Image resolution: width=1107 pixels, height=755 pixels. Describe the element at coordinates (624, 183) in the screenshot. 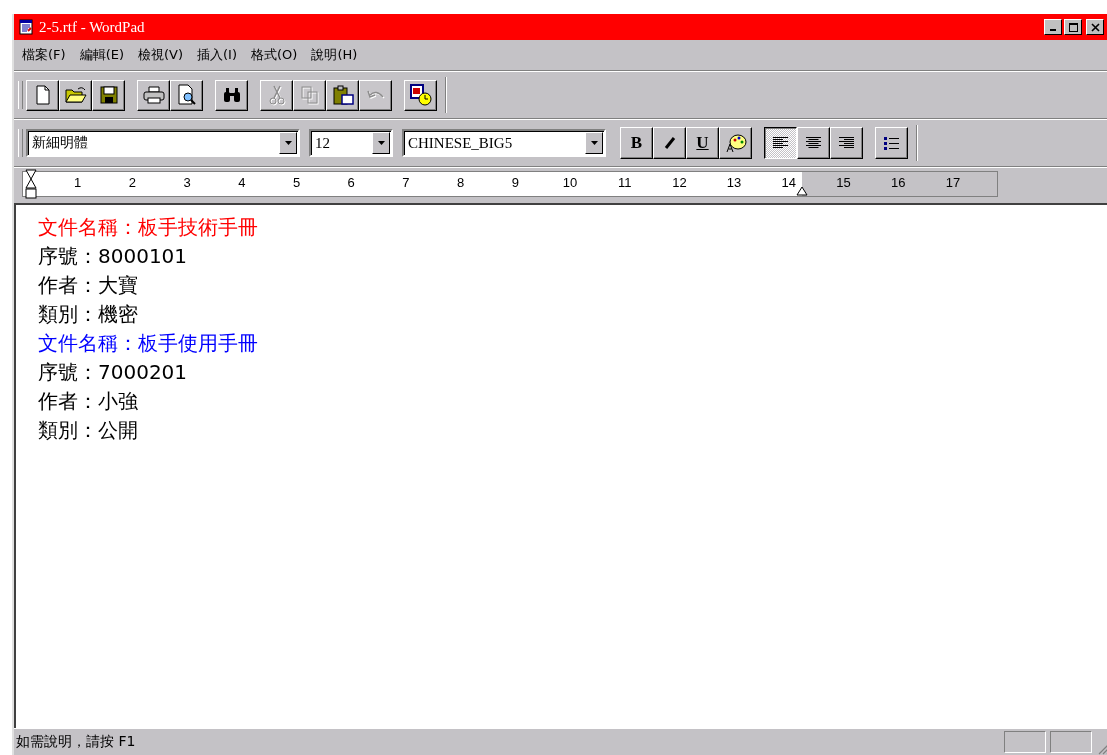

I see `ruler-number: 11` at that location.